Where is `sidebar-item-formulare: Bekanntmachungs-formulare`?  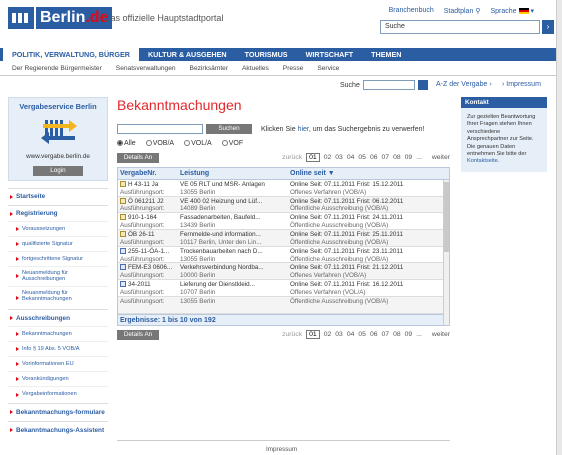
sidebar-item-formulare: Bekanntmachungs-formulare is located at coordinates (58, 411).